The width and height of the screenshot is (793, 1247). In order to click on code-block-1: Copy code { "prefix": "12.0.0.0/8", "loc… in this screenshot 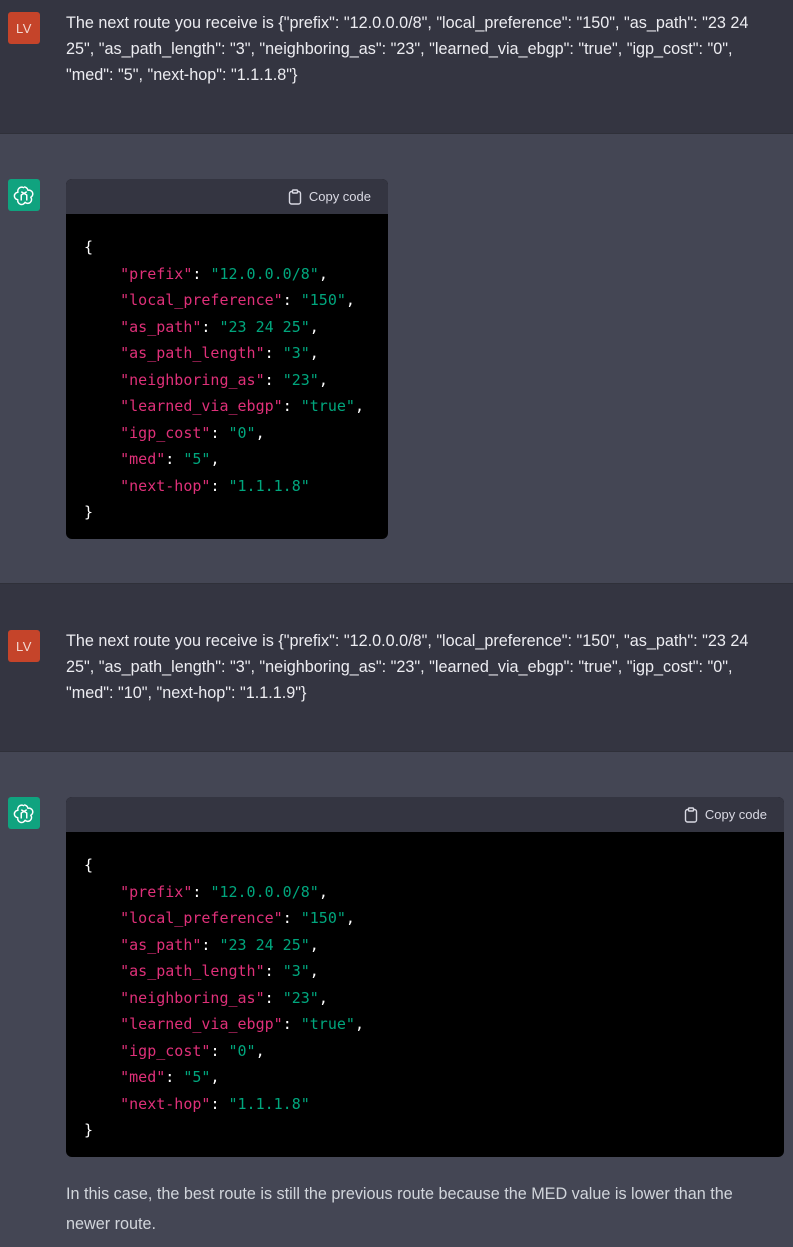, I will do `click(227, 359)`.